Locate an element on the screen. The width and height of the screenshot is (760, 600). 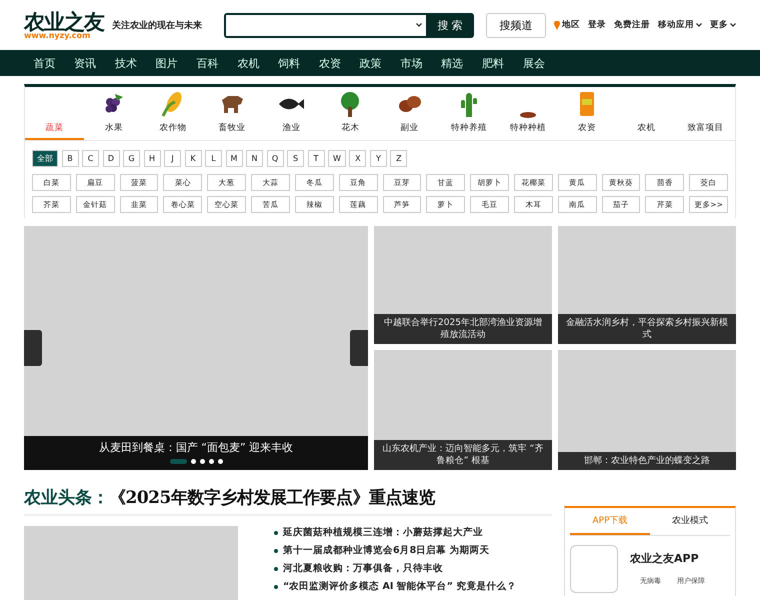
news-card: 金融活水润乡村，平谷探索乡村振兴新模式 is located at coordinates (647, 285).